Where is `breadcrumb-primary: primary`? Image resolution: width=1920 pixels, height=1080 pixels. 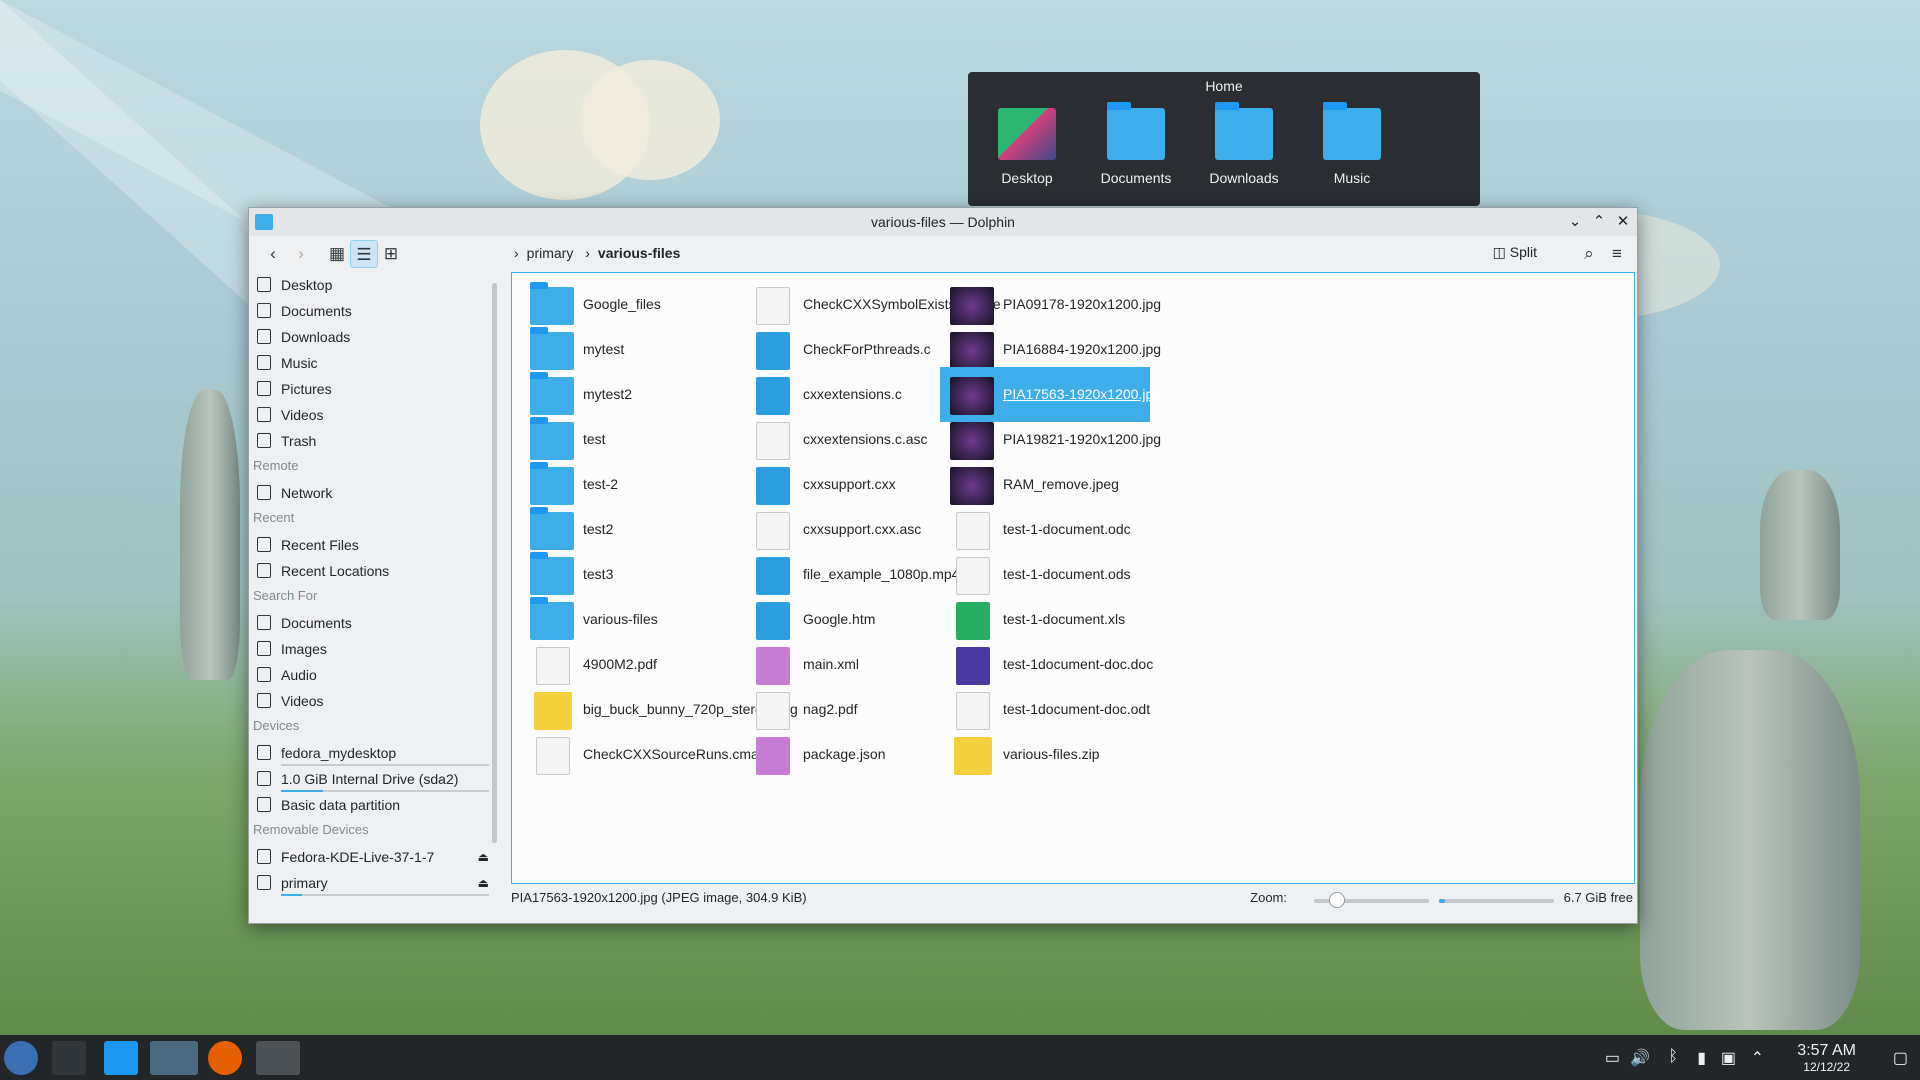 breadcrumb-primary: primary is located at coordinates (550, 253).